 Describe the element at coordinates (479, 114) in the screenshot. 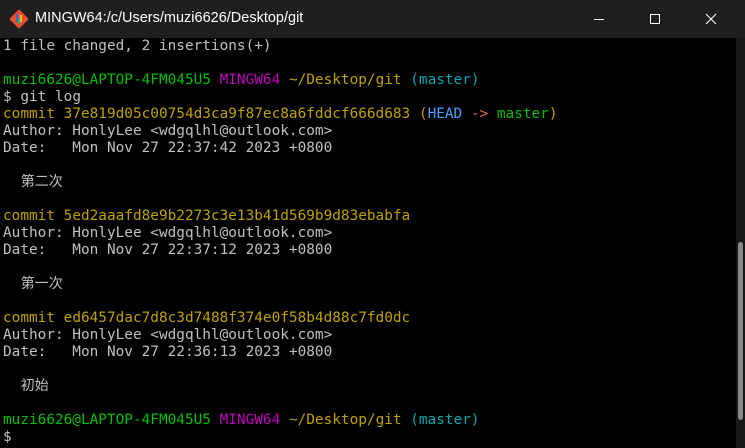

I see `ref-arrow: ->` at that location.